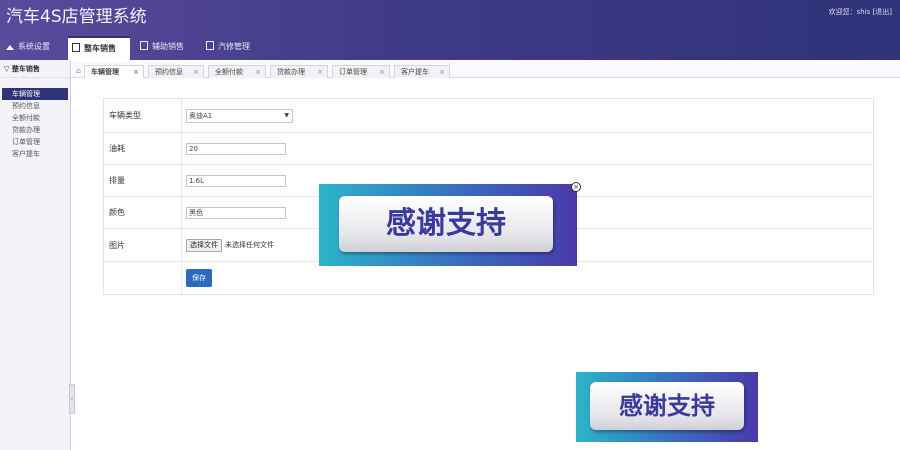 Image resolution: width=900 pixels, height=450 pixels. What do you see at coordinates (35, 142) in the screenshot?
I see `sidebar-item-order-management: 订单管理` at bounding box center [35, 142].